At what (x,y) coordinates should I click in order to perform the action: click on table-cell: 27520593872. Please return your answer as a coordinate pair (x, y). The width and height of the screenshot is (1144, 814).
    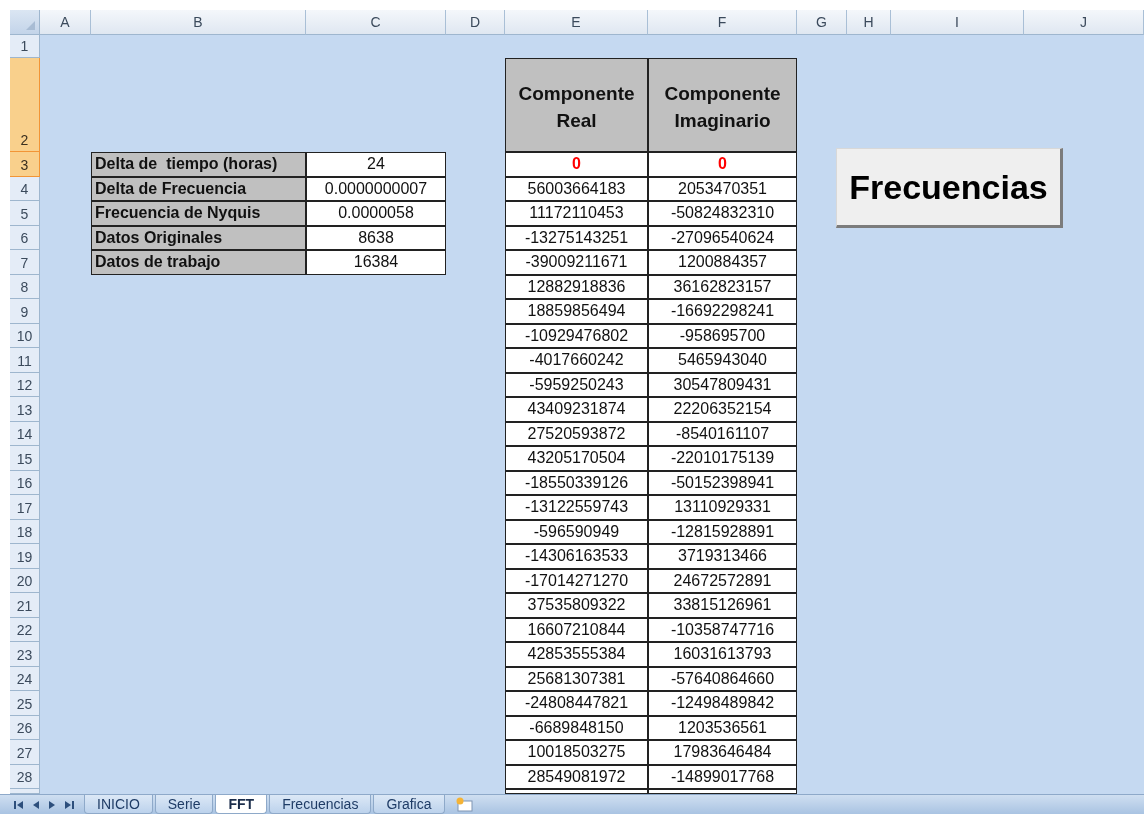
    Looking at the image, I should click on (576, 433).